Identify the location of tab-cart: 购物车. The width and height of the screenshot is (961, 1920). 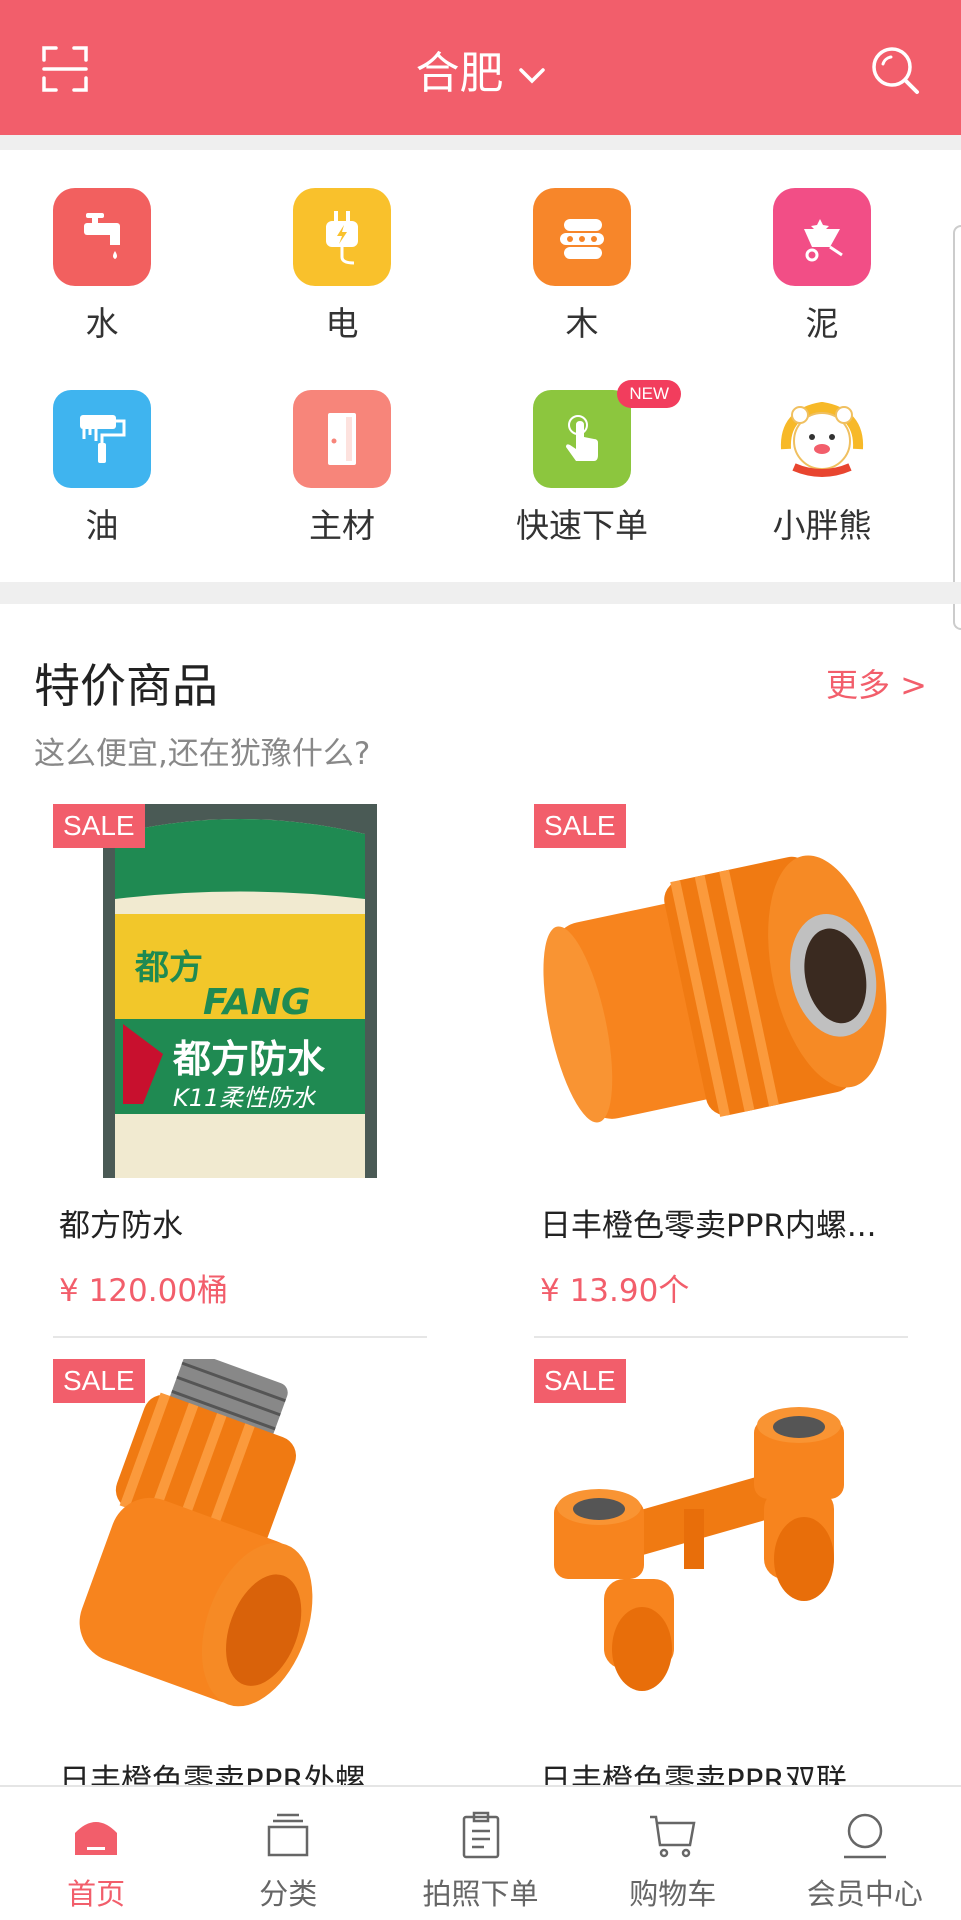
(673, 1853).